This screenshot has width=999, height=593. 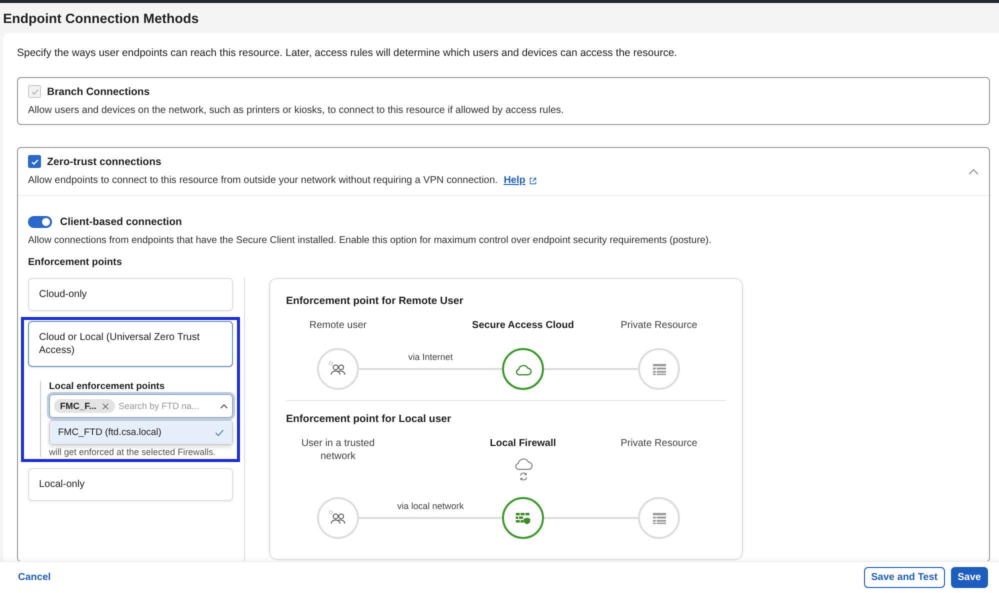 What do you see at coordinates (338, 325) in the screenshot?
I see `node-label: Remote user` at bounding box center [338, 325].